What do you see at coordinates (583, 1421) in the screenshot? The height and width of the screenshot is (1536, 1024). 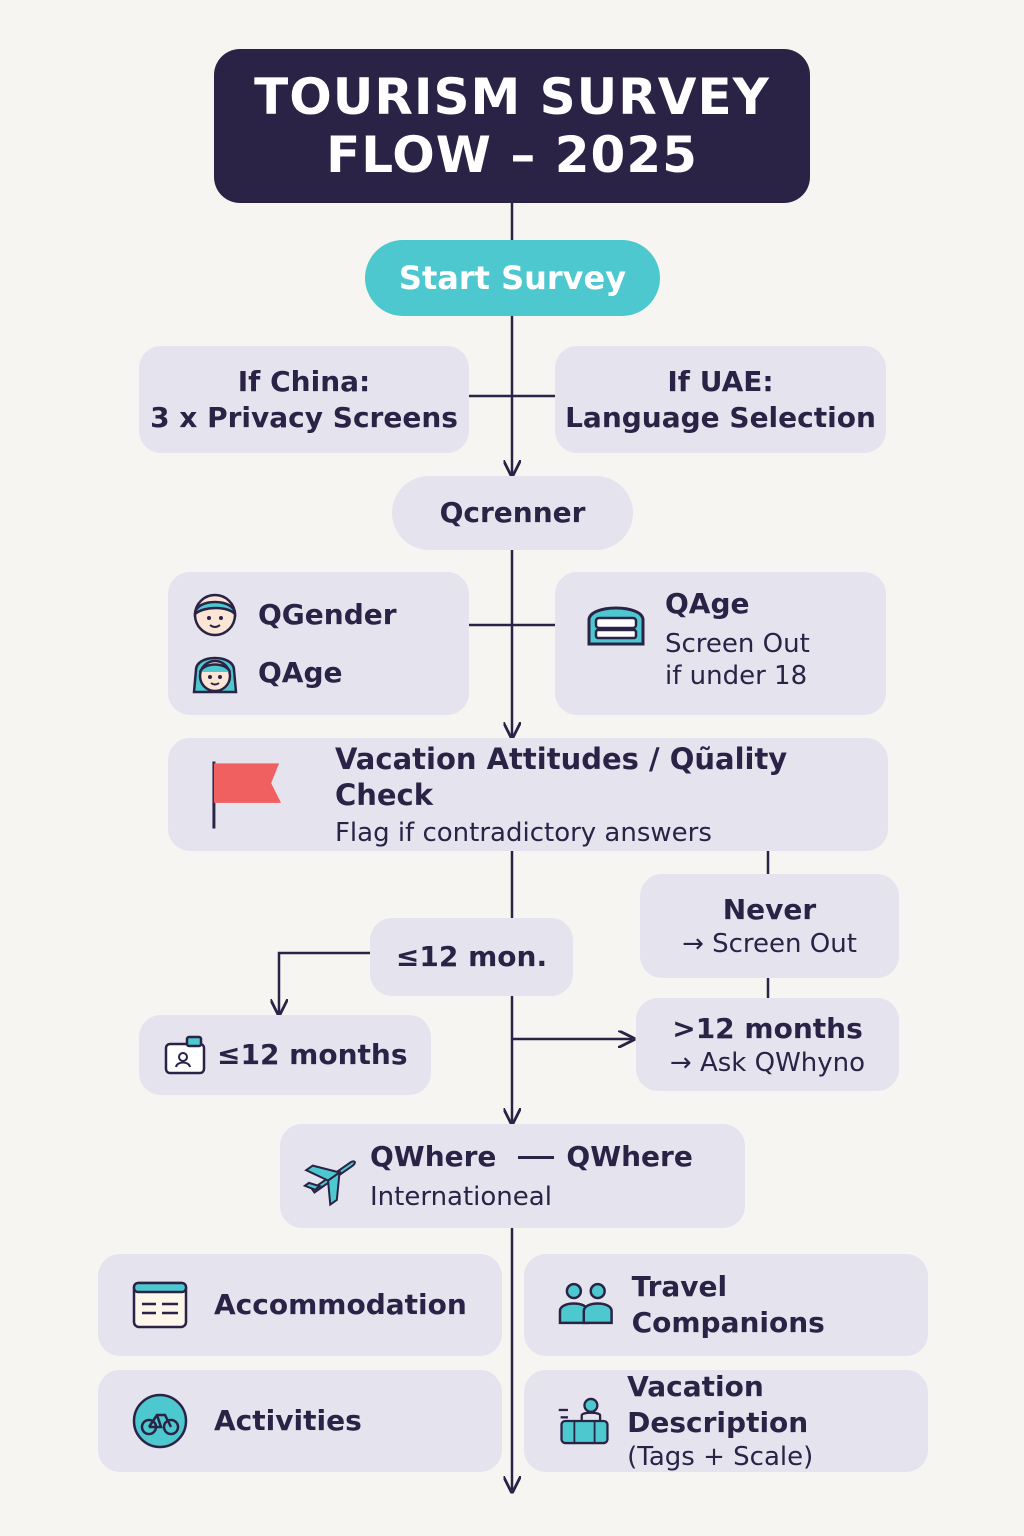 I see `luggage-icon` at bounding box center [583, 1421].